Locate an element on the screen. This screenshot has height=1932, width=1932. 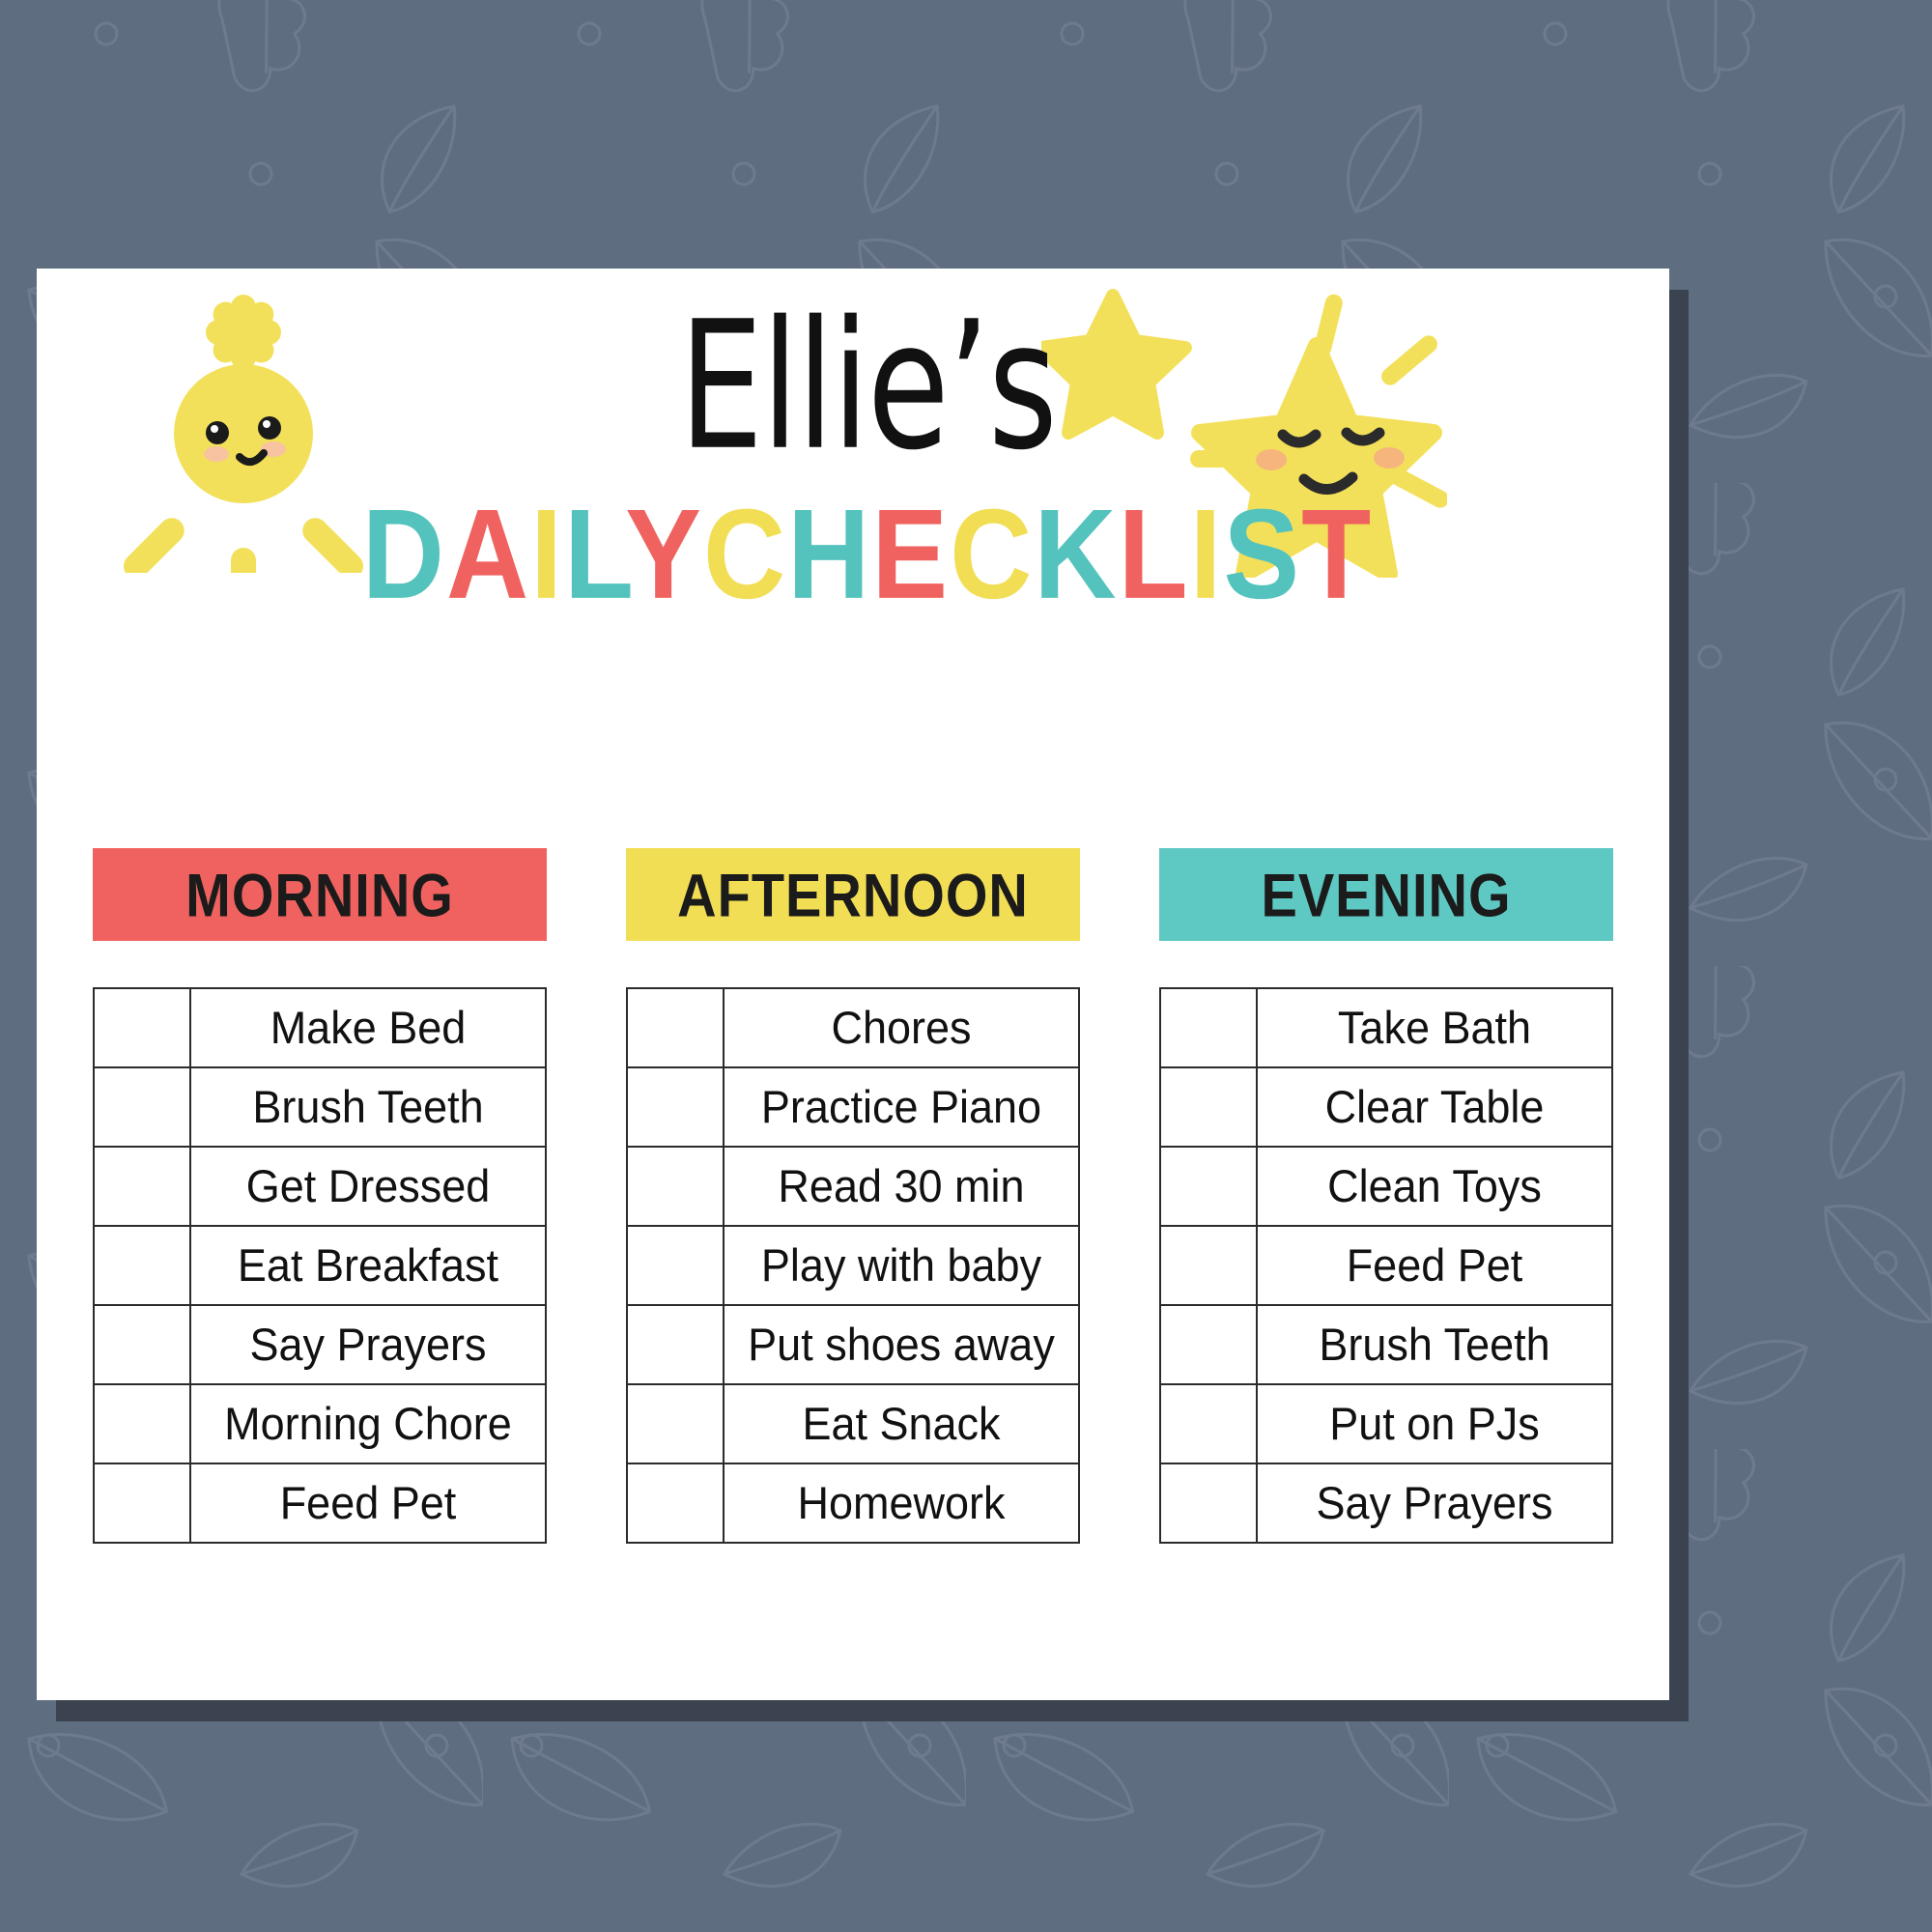
table-row: Put shoes away is located at coordinates (853, 1344).